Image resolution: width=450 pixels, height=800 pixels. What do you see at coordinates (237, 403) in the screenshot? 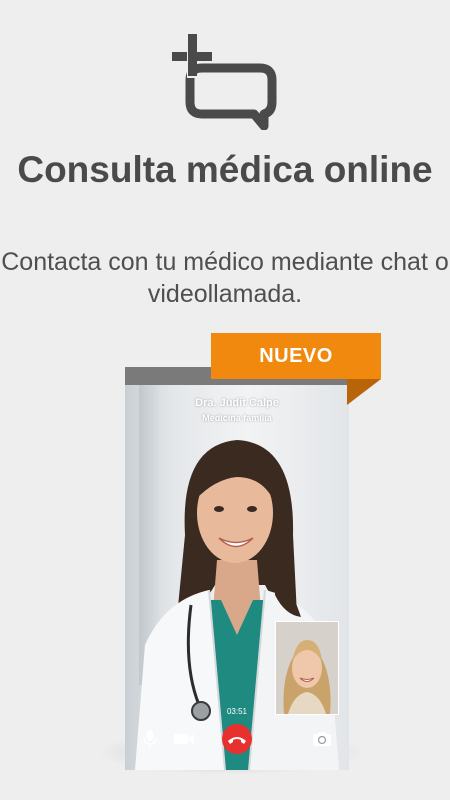
I see `doctor-name: Dra. Judit Calpe` at bounding box center [237, 403].